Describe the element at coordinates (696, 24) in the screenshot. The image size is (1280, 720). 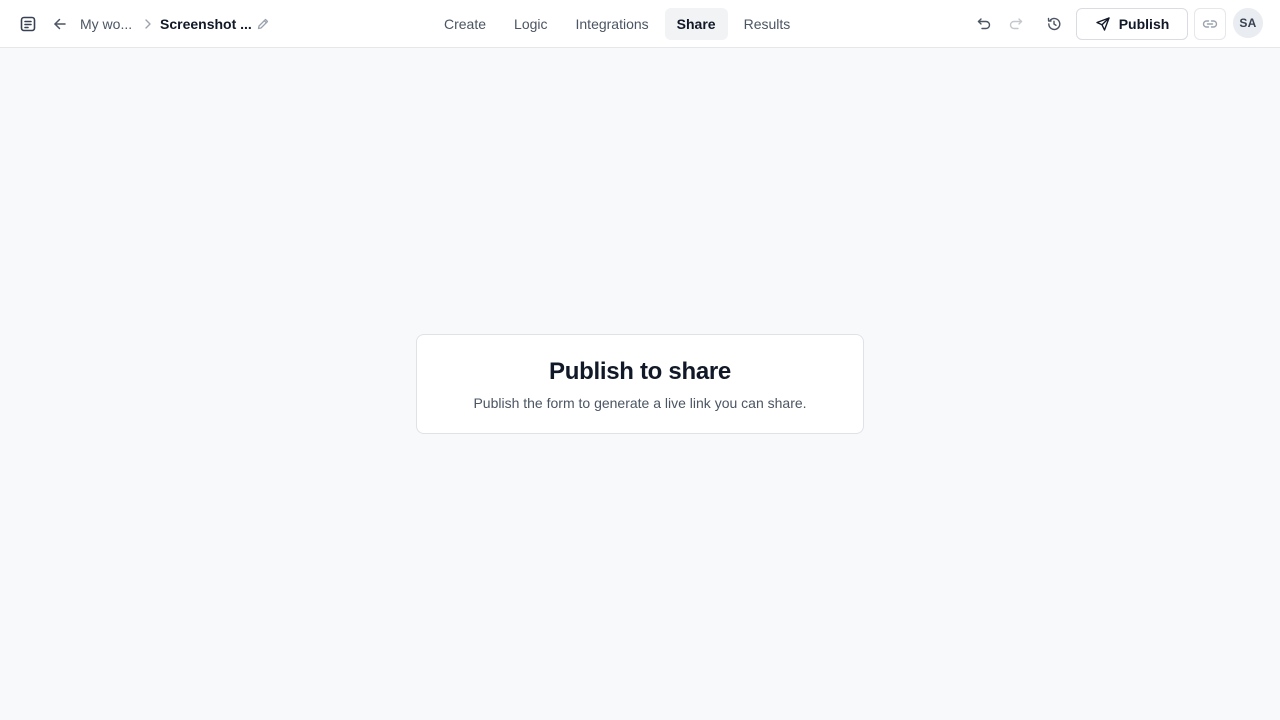
I see `tab-share: Share` at that location.